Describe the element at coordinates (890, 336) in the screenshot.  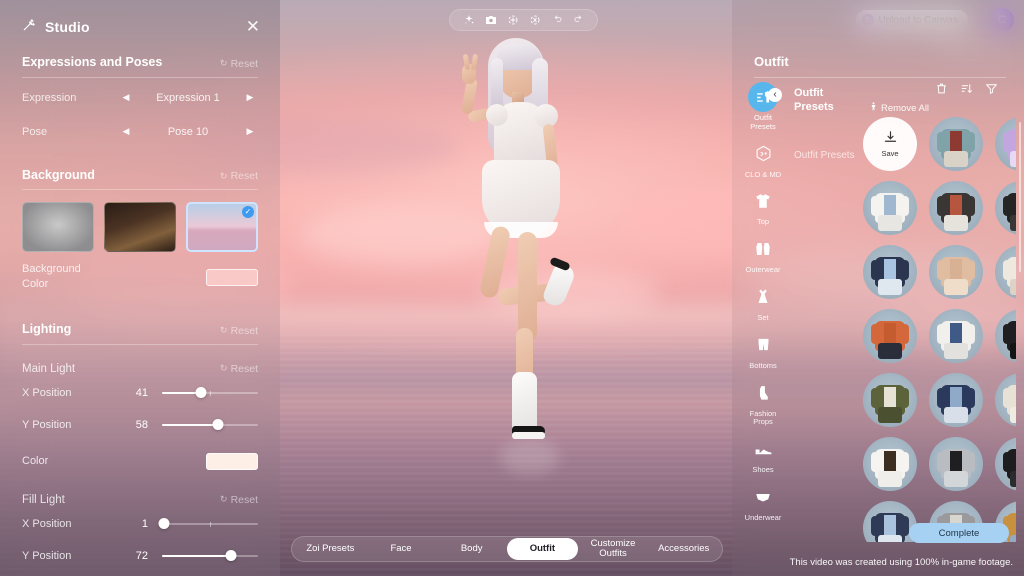
I see `outfit-orange-long-coat` at that location.